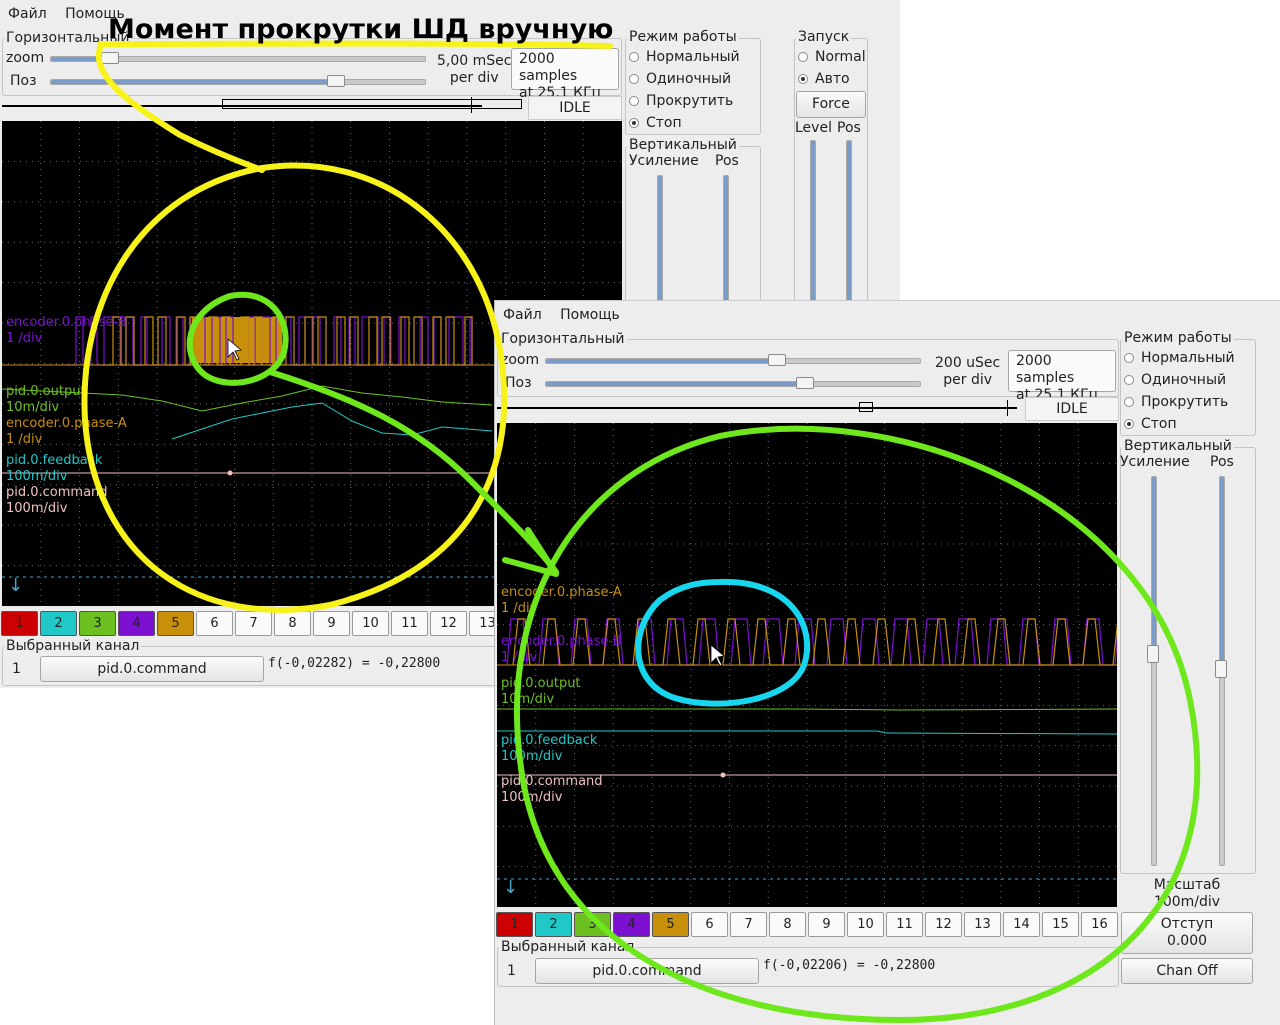 The height and width of the screenshot is (1025, 1280). What do you see at coordinates (1060, 924) in the screenshot?
I see `channel-button-15: 15` at bounding box center [1060, 924].